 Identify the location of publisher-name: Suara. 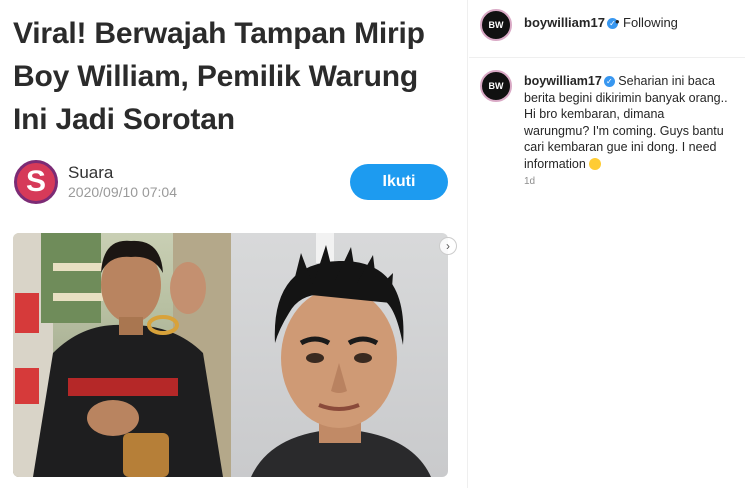
(91, 172).